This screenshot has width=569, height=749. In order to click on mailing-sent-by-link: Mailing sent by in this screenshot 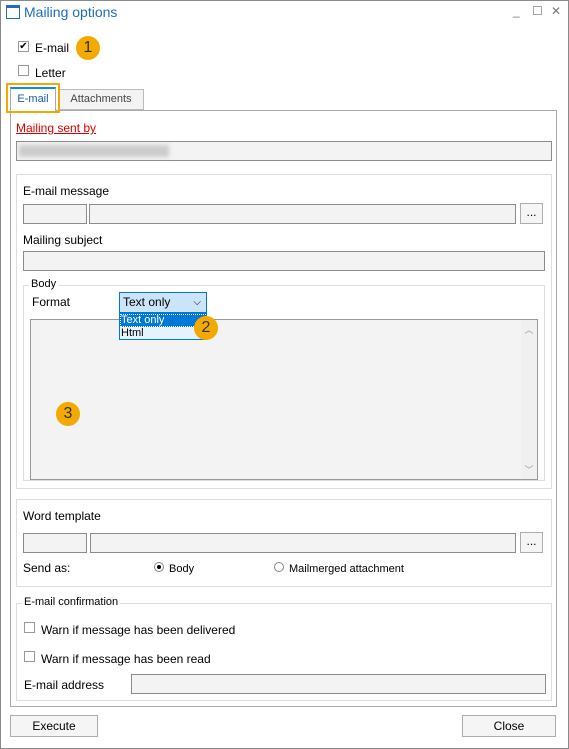, I will do `click(56, 128)`.